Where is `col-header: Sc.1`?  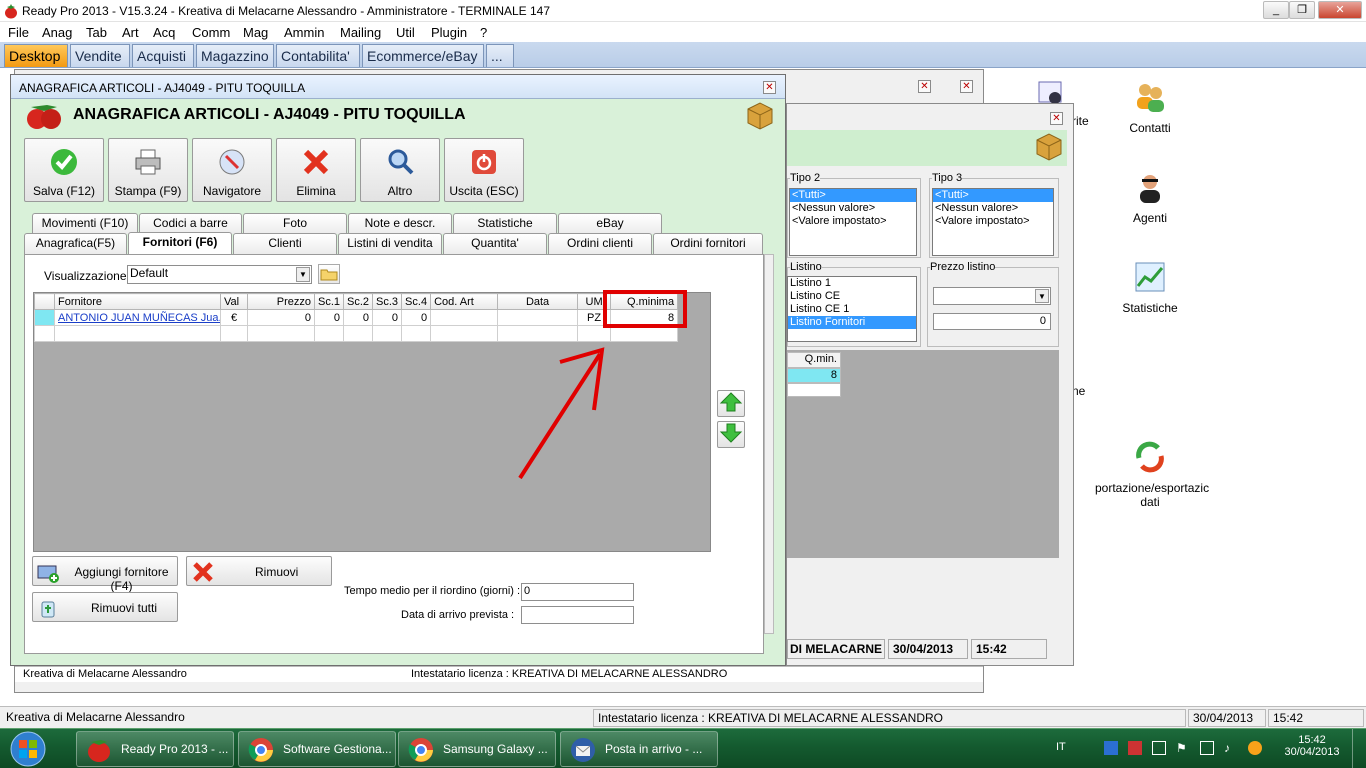
col-header: Sc.1 is located at coordinates (329, 301).